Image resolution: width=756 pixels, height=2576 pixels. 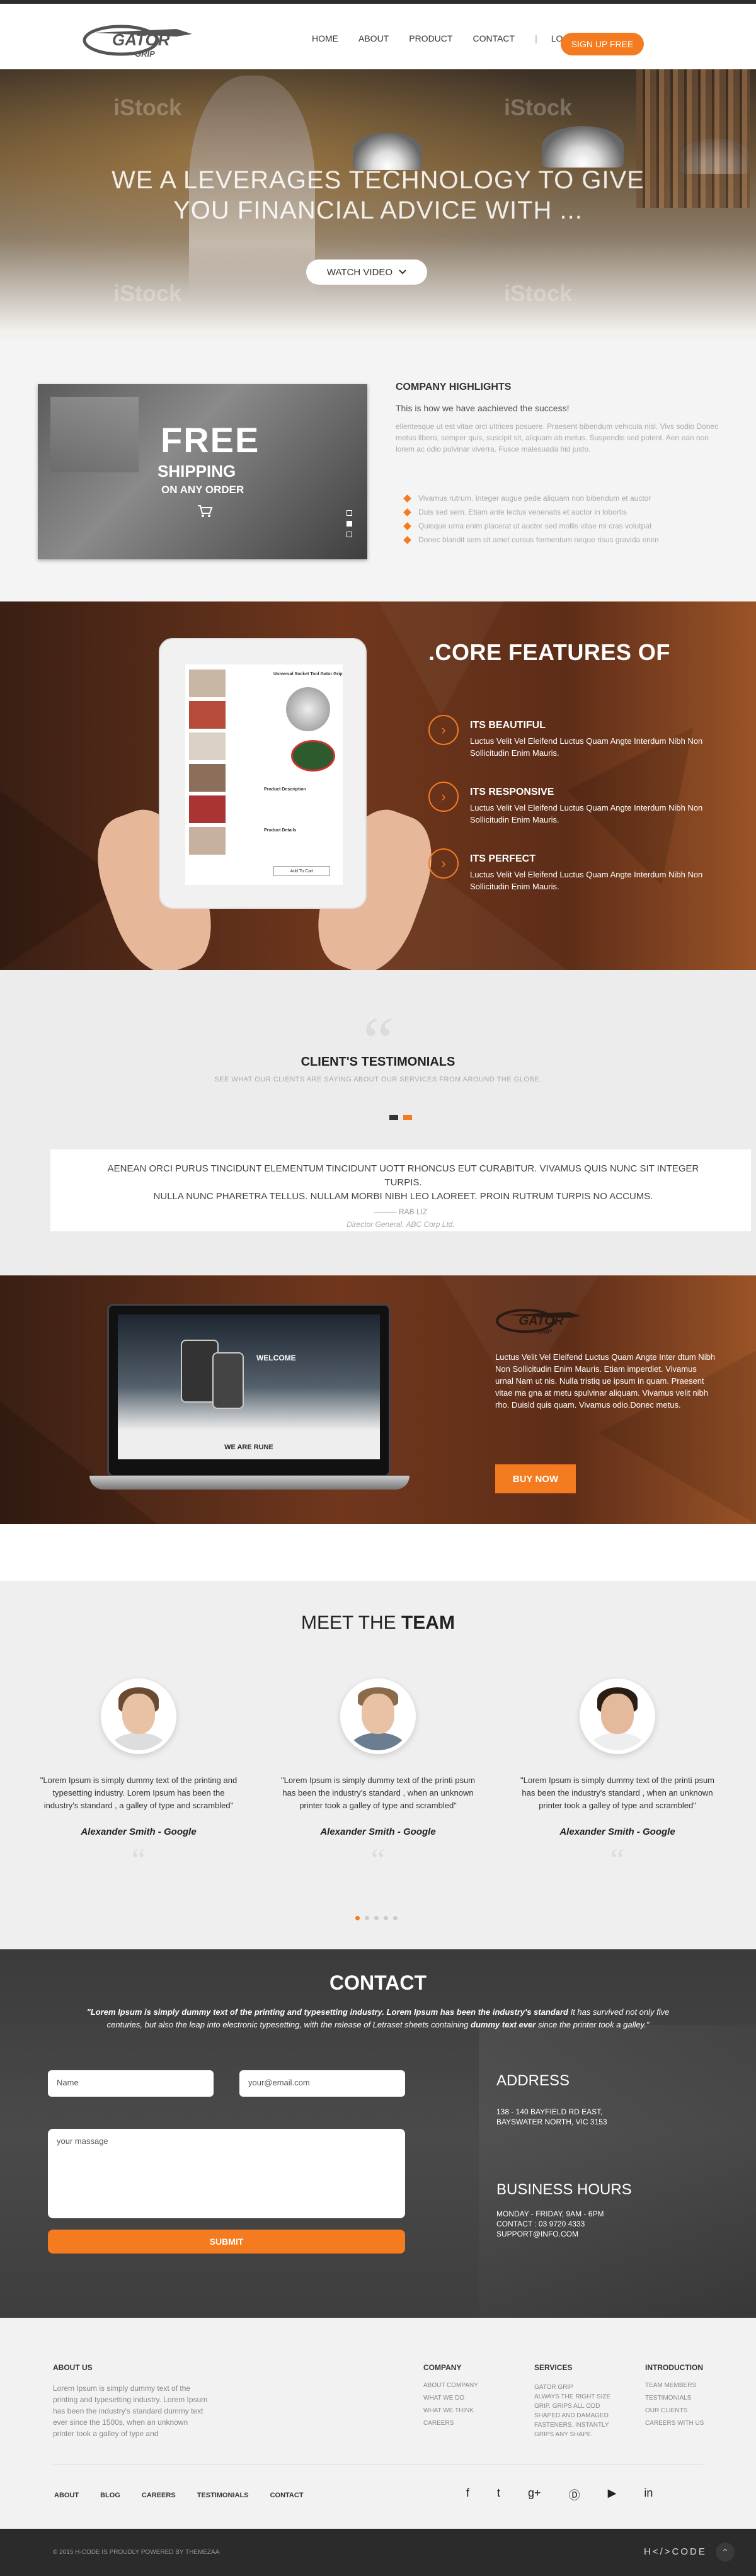 I want to click on laptop-mockup-image: WELCOME WE ARE RUNE, so click(x=249, y=1390).